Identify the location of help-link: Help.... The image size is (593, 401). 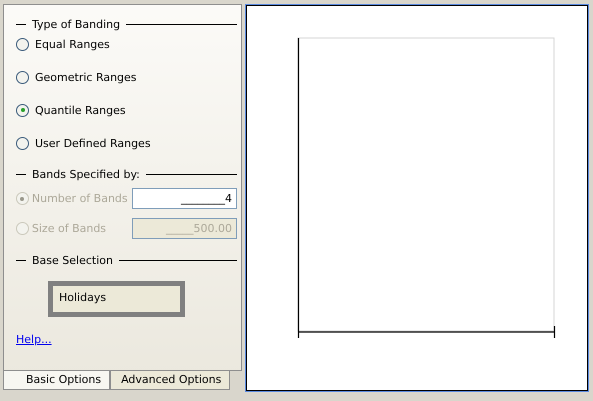
(34, 339).